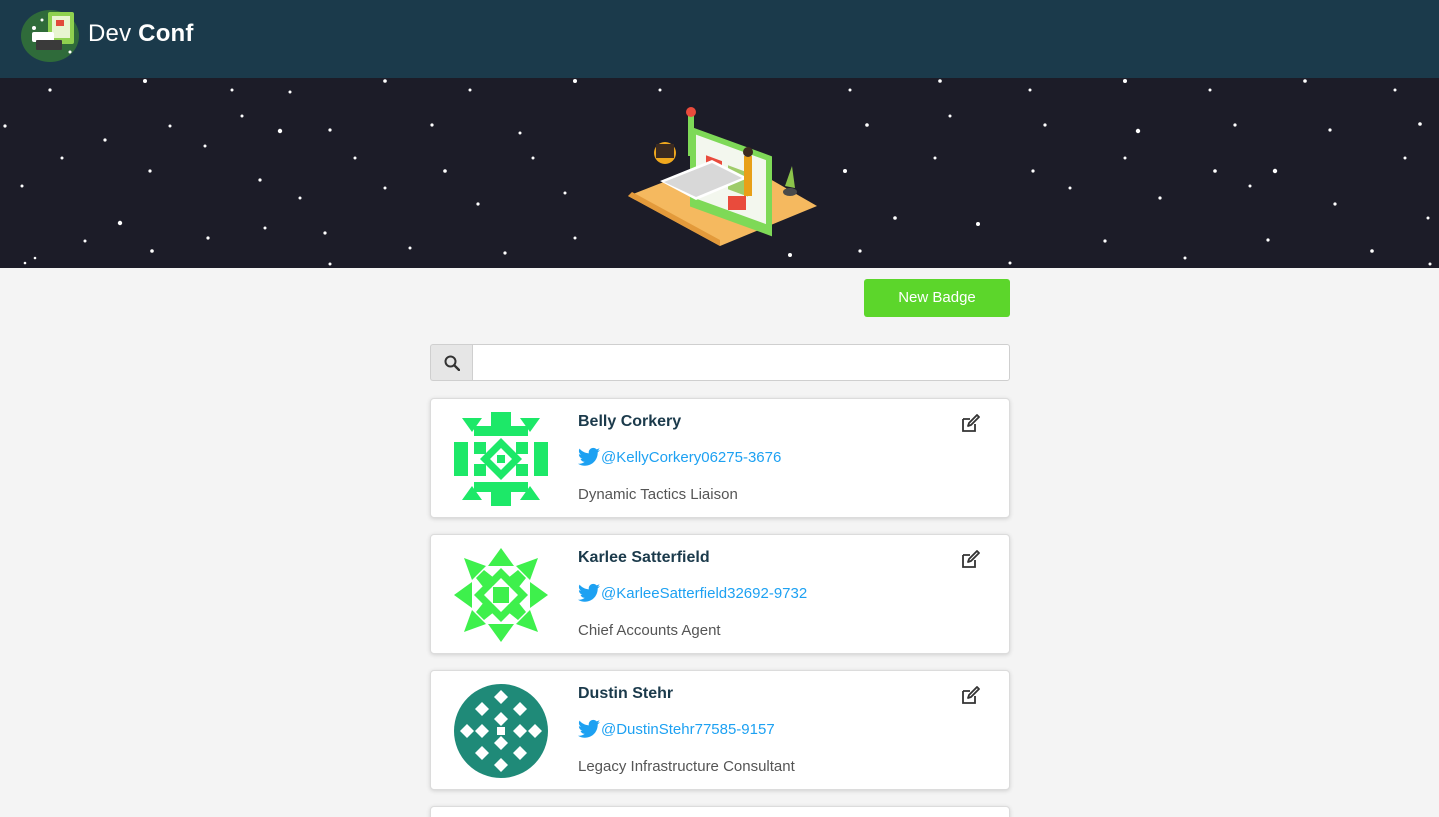  I want to click on job-title: Dynamic Tactics Liaison, so click(658, 494).